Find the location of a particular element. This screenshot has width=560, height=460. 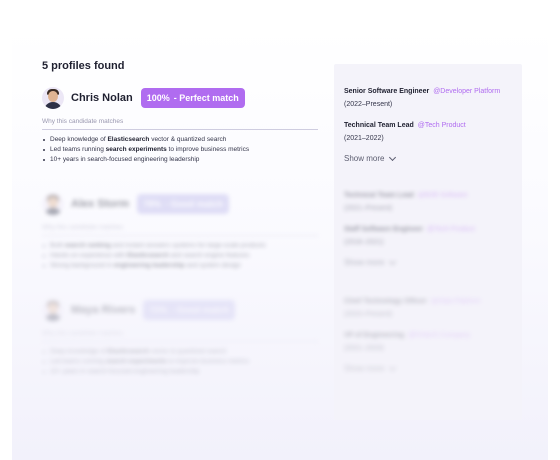

match-score: 72% is located at coordinates (158, 310).